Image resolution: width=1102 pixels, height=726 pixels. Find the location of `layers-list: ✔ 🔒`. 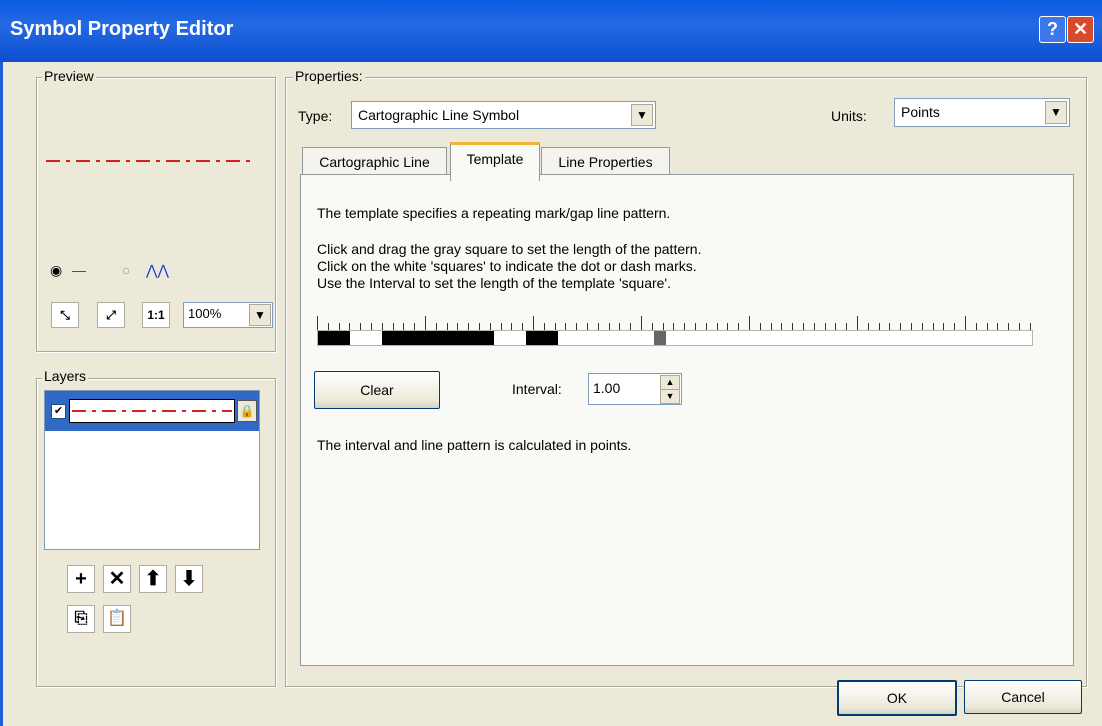

layers-list: ✔ 🔒 is located at coordinates (152, 470).